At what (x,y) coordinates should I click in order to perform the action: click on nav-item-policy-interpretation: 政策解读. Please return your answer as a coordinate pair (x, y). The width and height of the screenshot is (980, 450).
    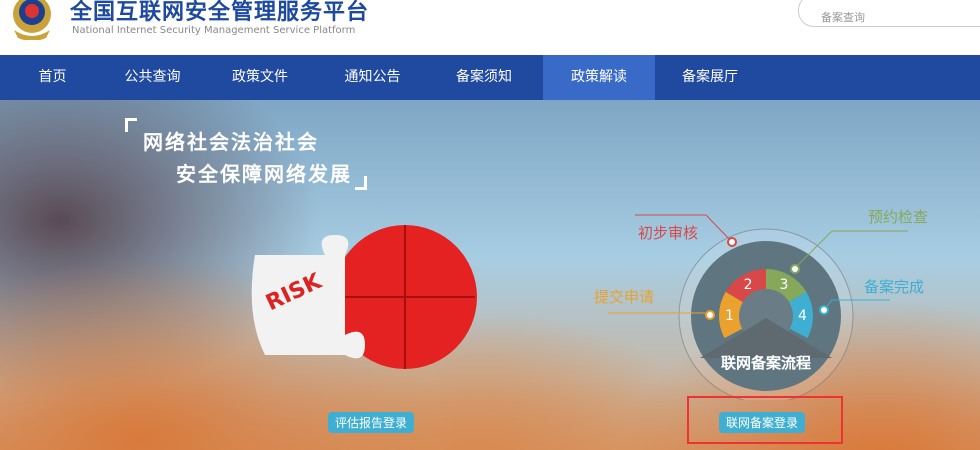
    Looking at the image, I should click on (599, 77).